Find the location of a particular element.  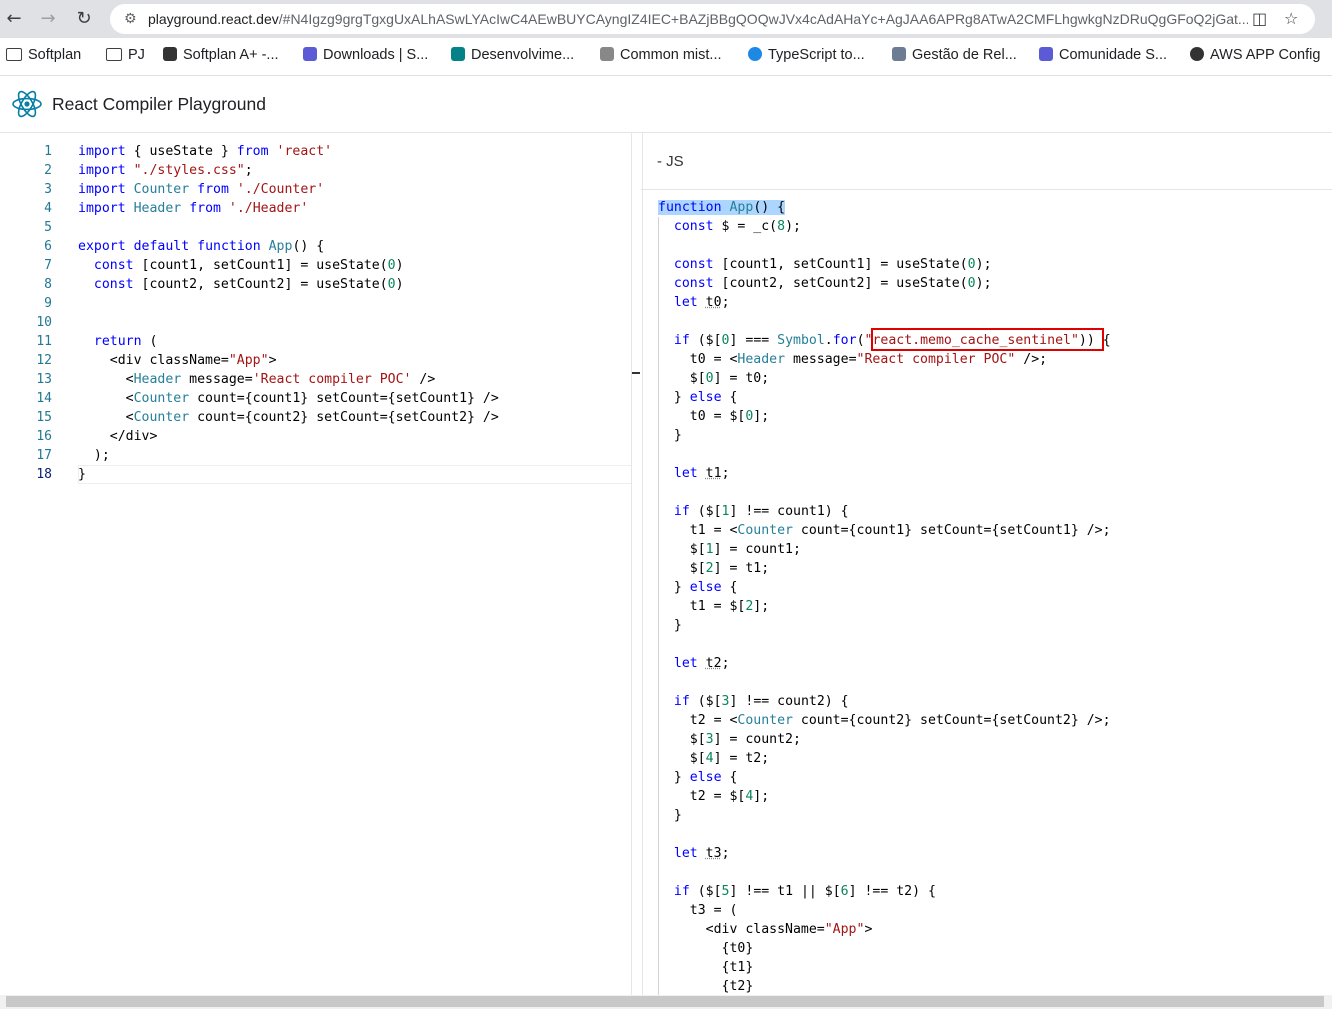

code-token: Counter is located at coordinates (161, 417).